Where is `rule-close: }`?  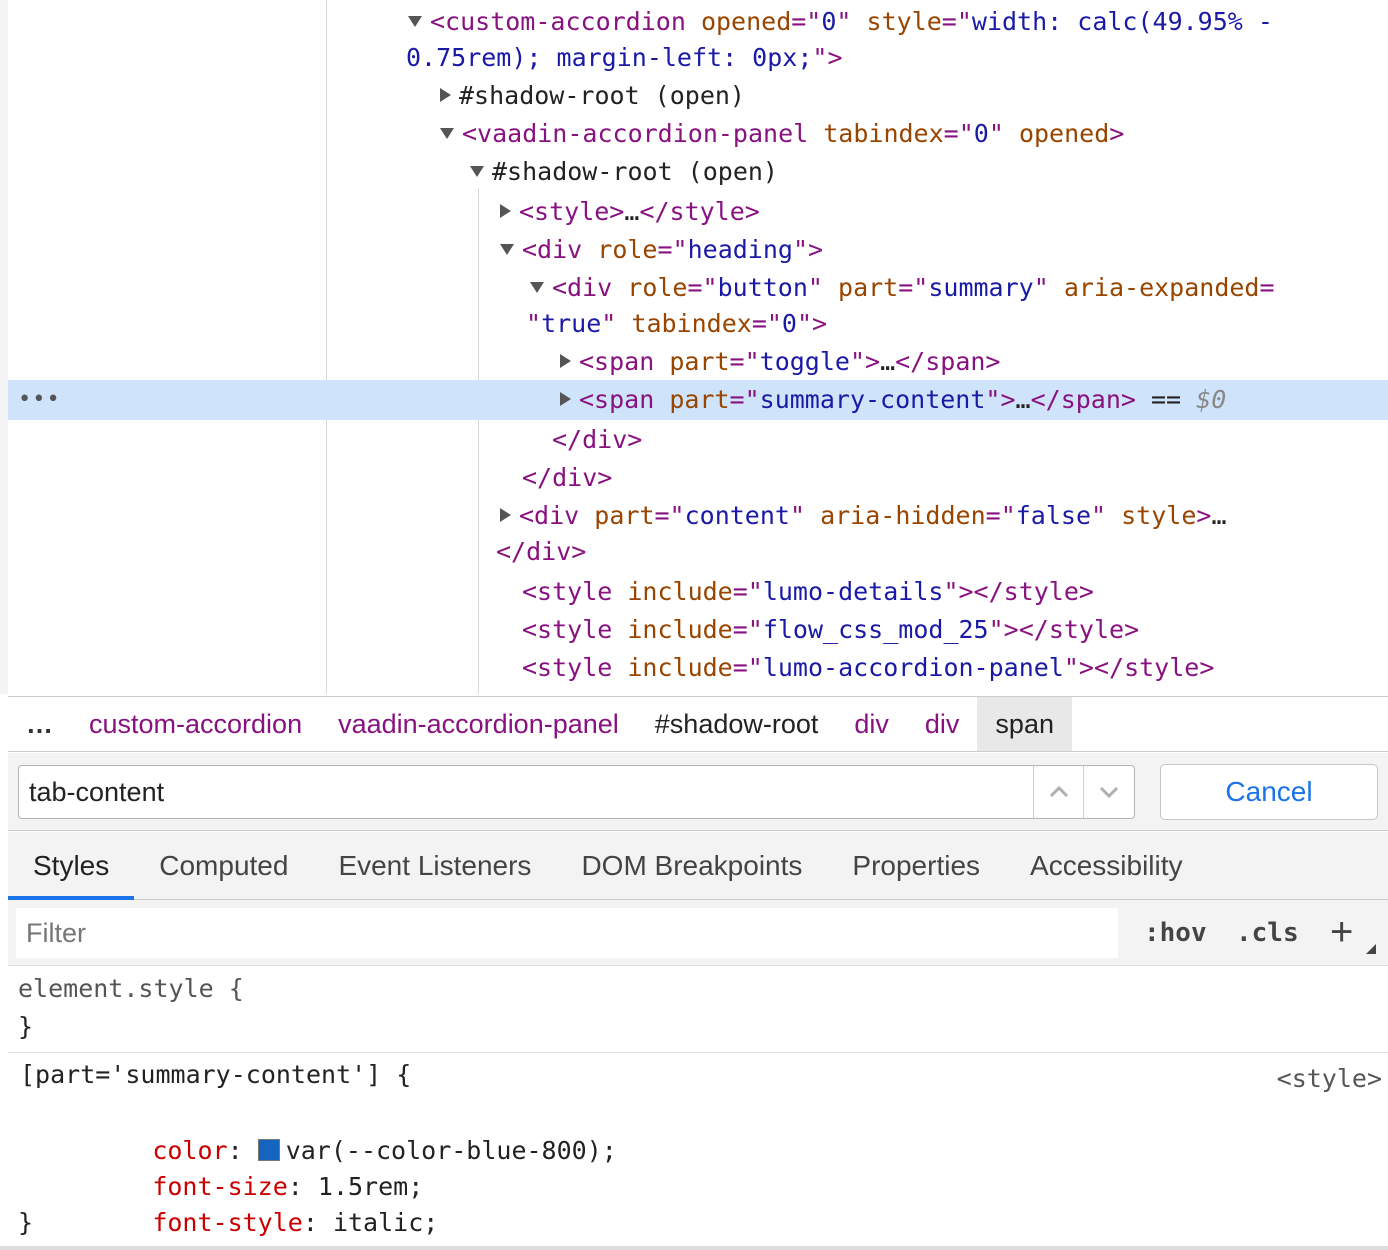
rule-close: } is located at coordinates (26, 1222).